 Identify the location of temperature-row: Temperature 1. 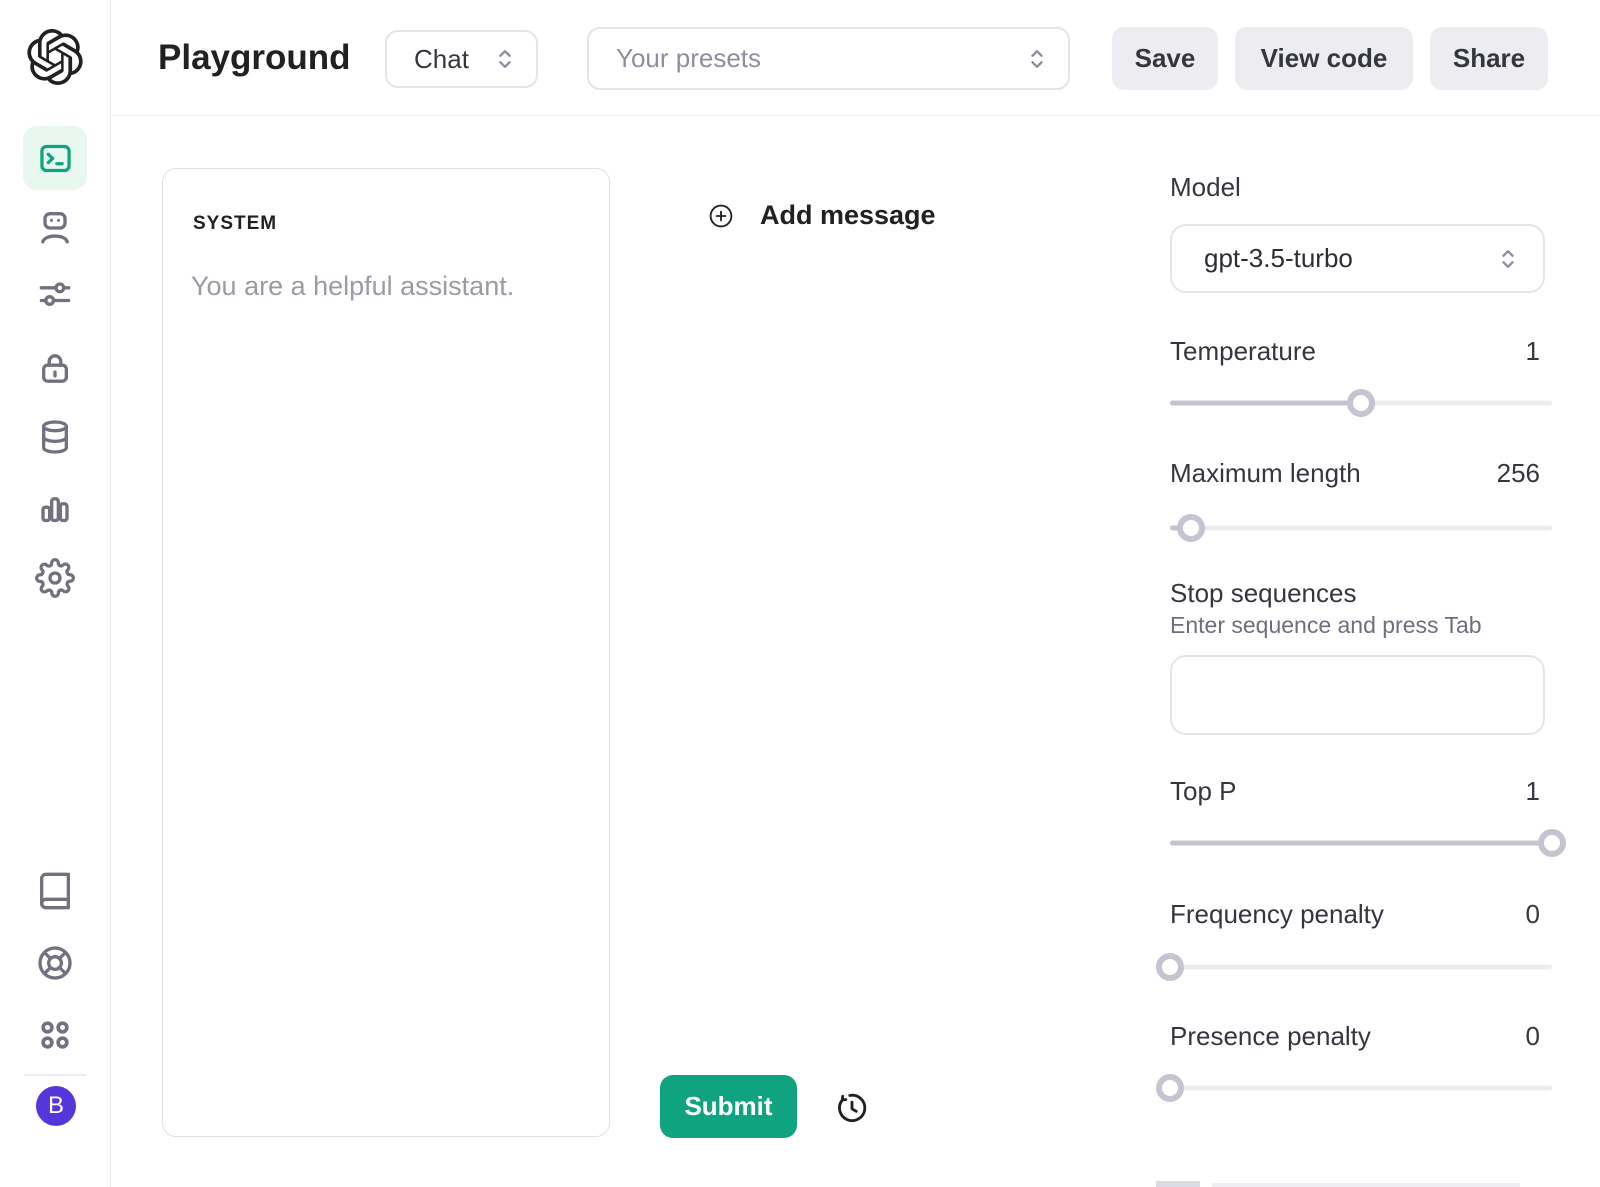
(1355, 351).